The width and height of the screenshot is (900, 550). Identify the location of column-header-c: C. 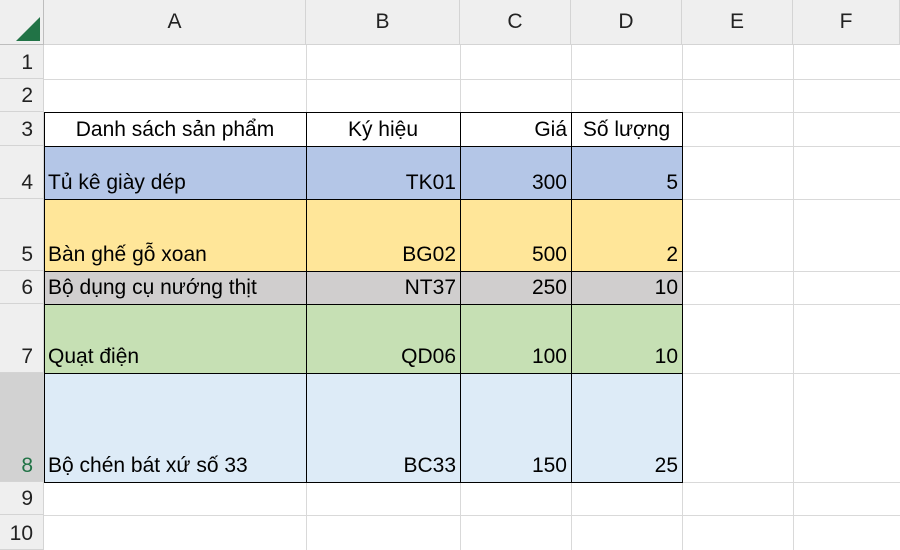
(515, 22).